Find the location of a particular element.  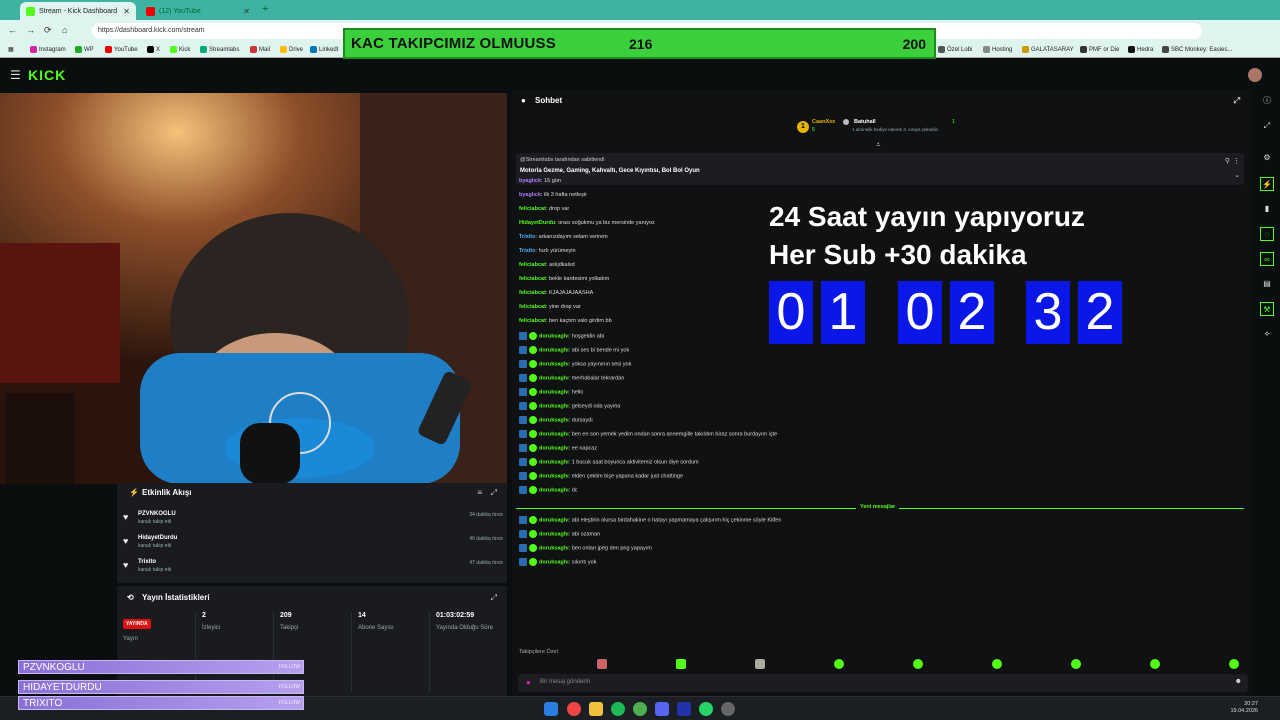

avatar is located at coordinates (1255, 75).